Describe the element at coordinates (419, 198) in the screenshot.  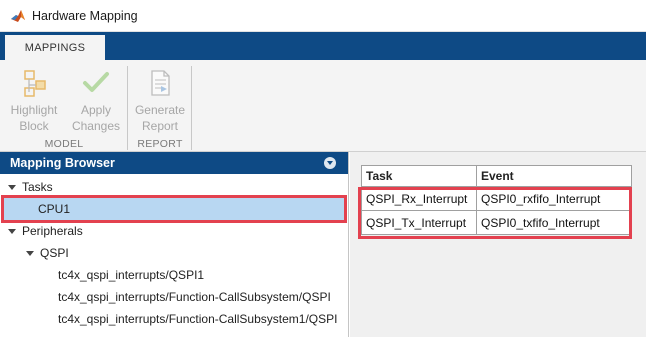
I see `task-cell: QSPI_Rx_Interrupt` at that location.